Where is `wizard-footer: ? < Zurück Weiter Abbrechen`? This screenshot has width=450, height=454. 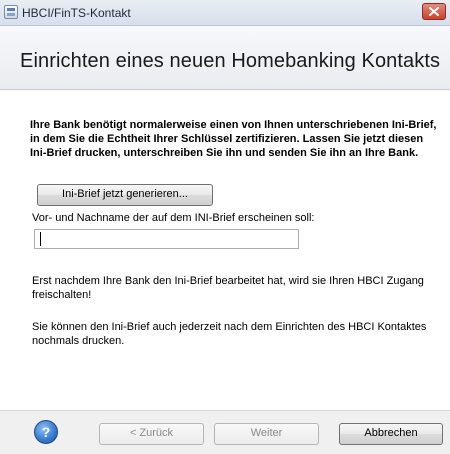 wizard-footer: ? < Zurück Weiter Abbrechen is located at coordinates (225, 432).